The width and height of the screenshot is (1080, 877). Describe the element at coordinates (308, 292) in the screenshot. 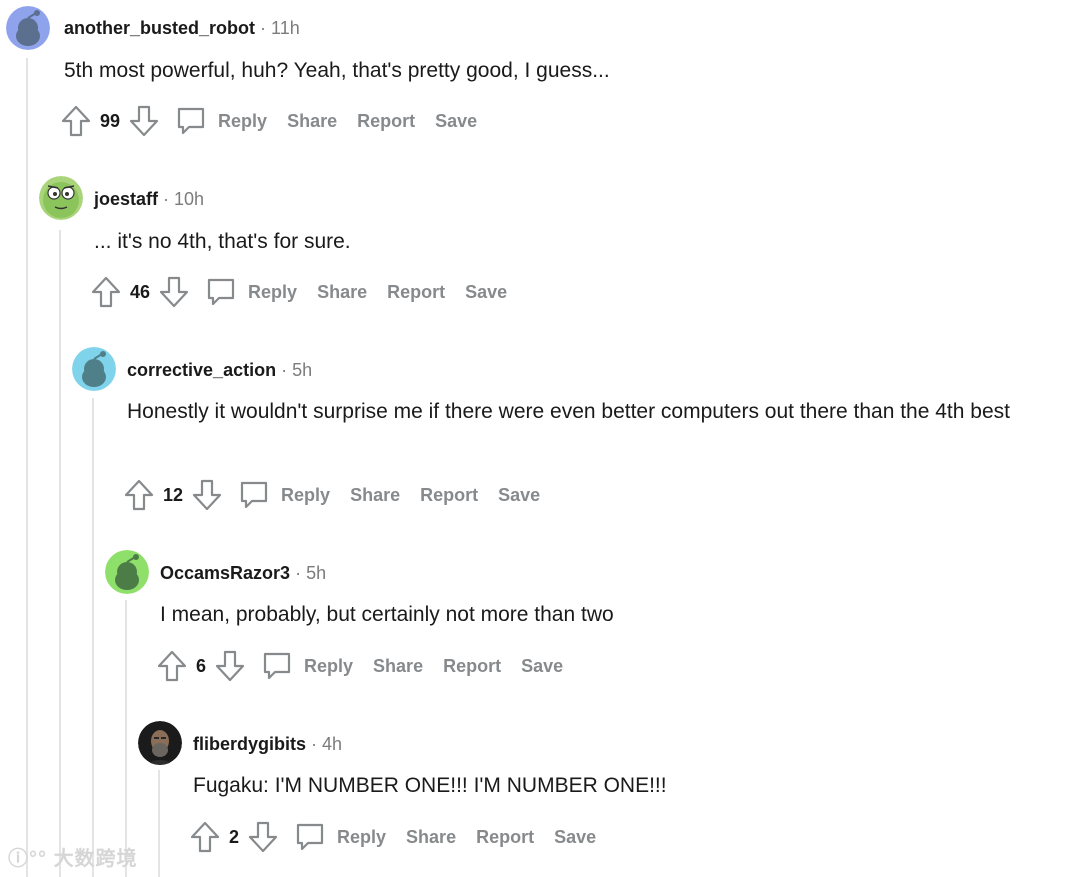

I see `comment-actions: 46 Reply Share Report Save` at that location.